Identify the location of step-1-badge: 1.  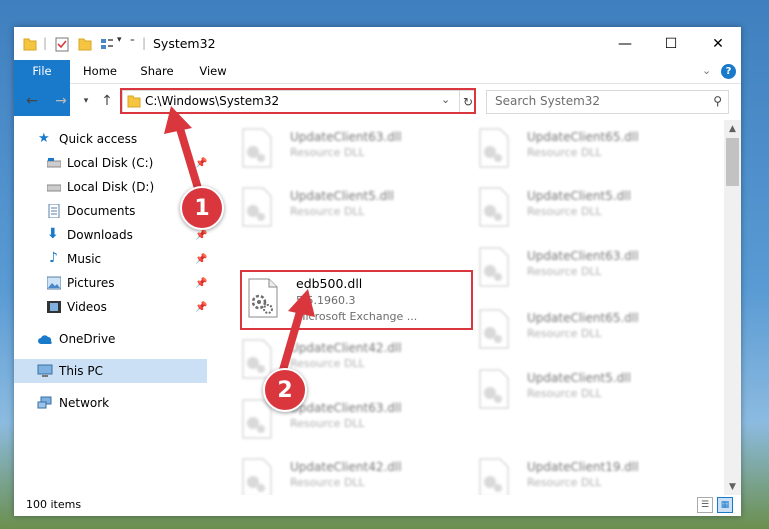
(202, 208).